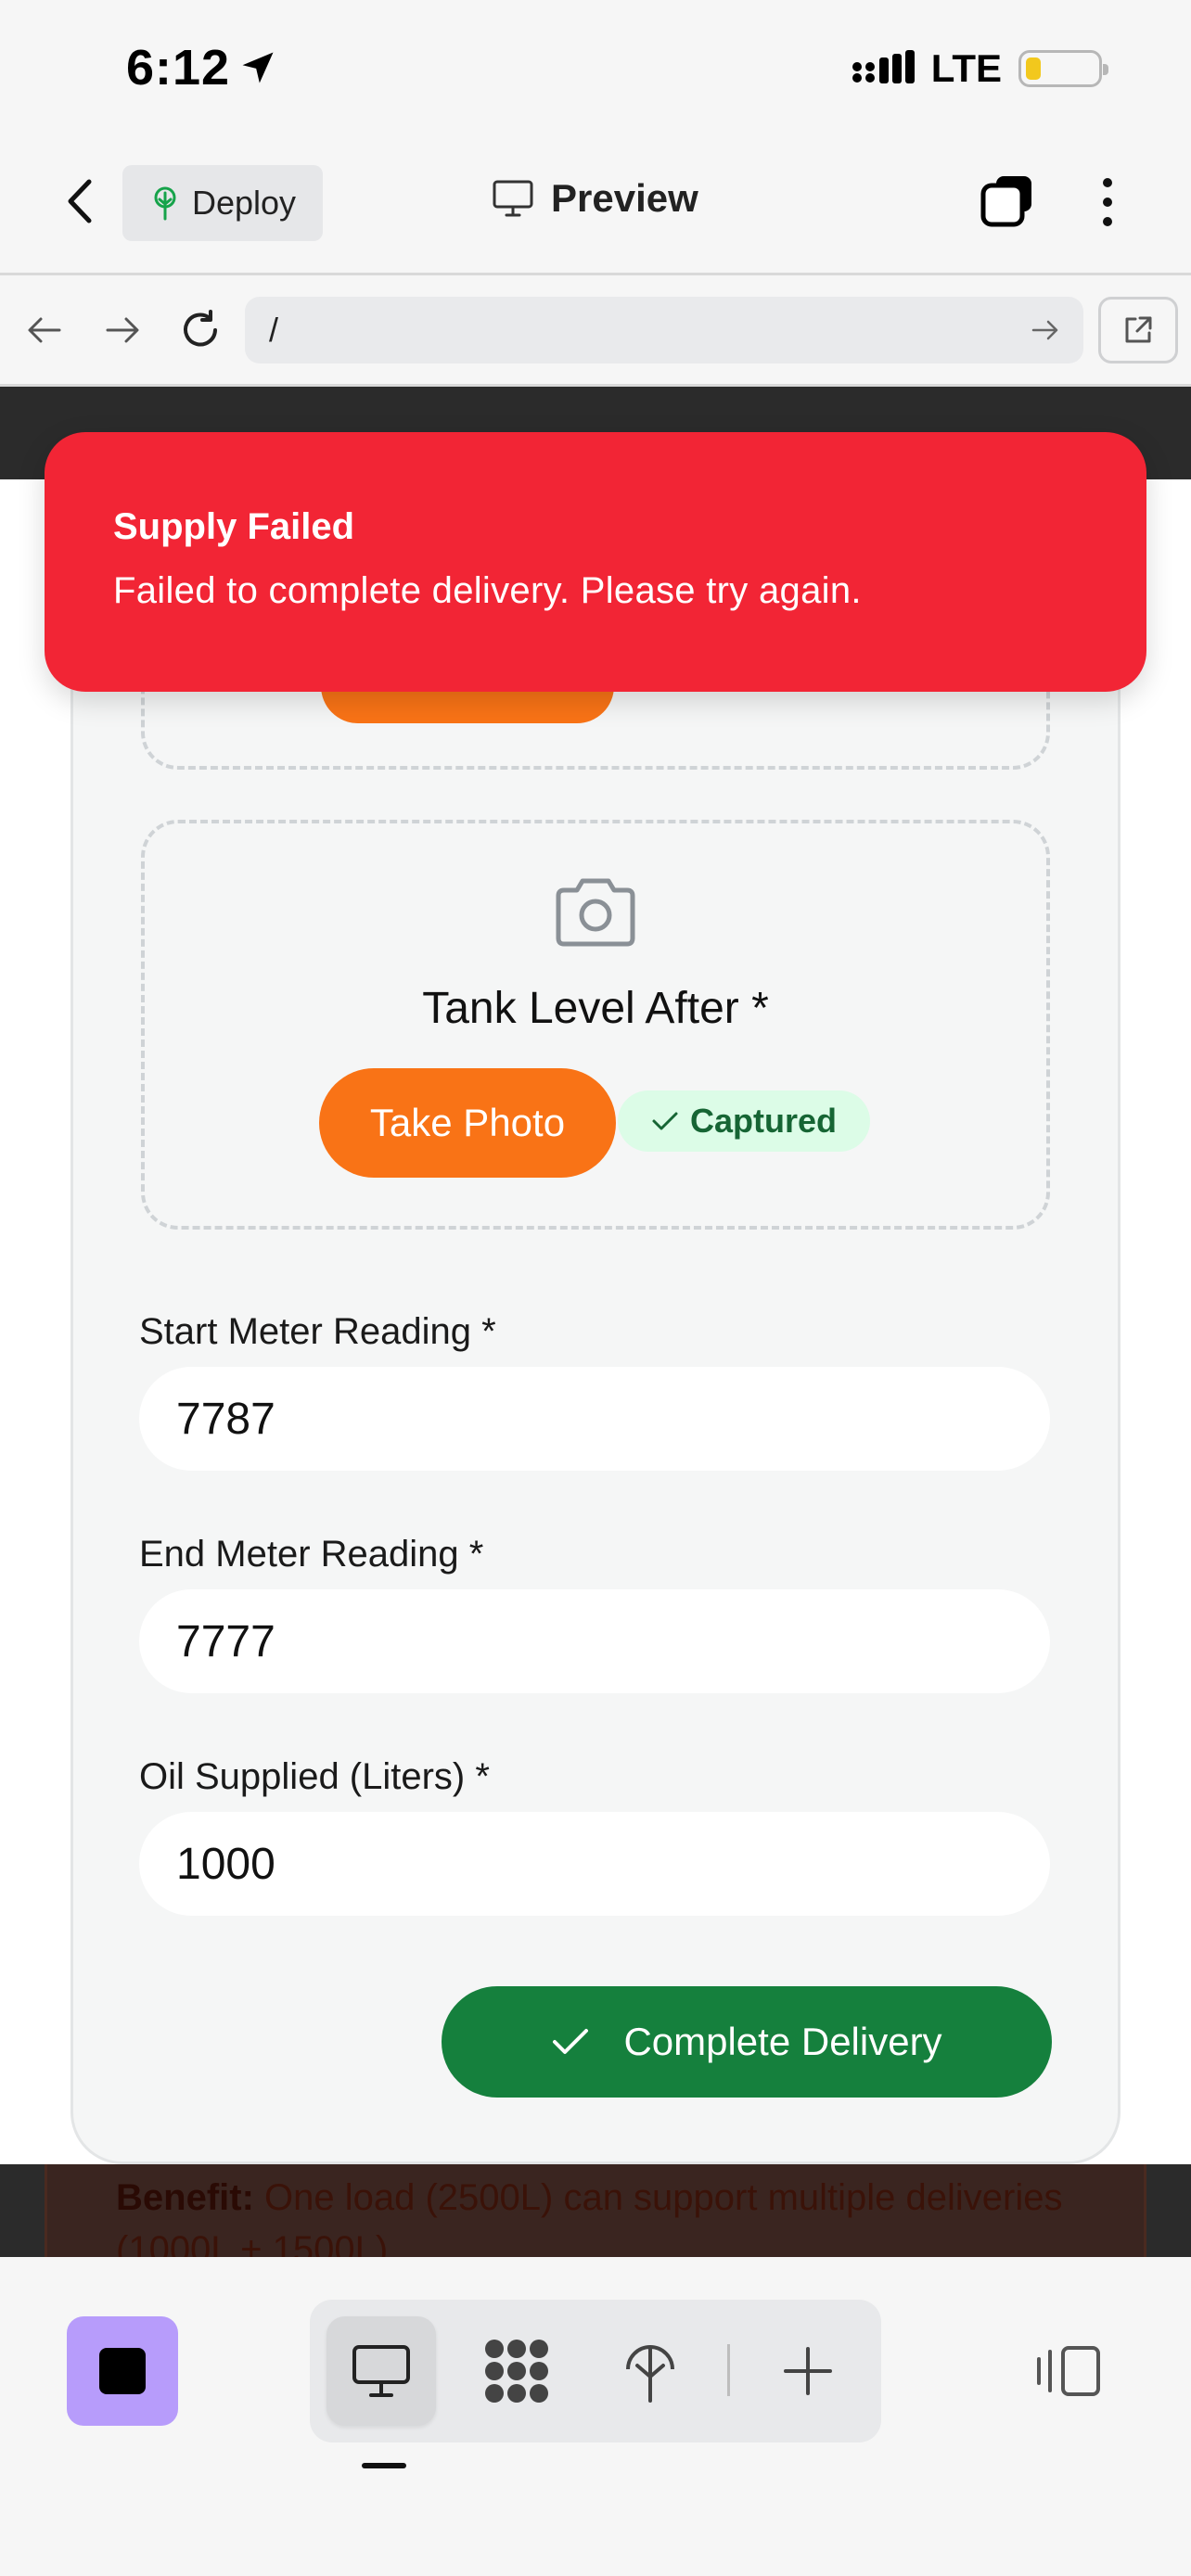 The width and height of the screenshot is (1191, 2576). What do you see at coordinates (234, 526) in the screenshot?
I see `toast-title: Supply Failed` at bounding box center [234, 526].